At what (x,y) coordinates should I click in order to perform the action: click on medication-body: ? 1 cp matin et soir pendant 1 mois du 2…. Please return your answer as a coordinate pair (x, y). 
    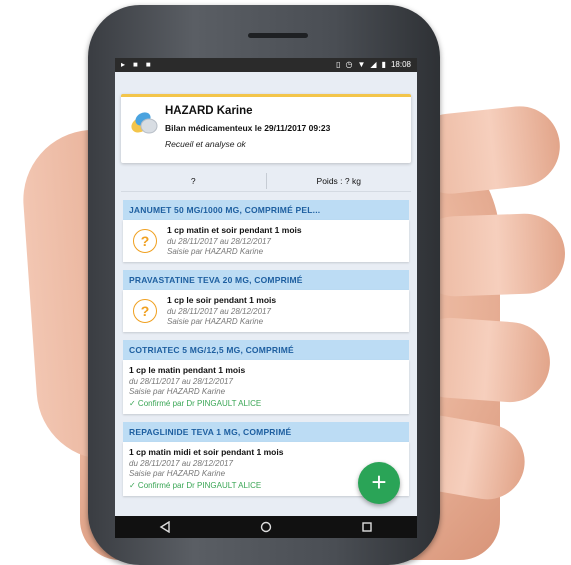
    Looking at the image, I should click on (266, 241).